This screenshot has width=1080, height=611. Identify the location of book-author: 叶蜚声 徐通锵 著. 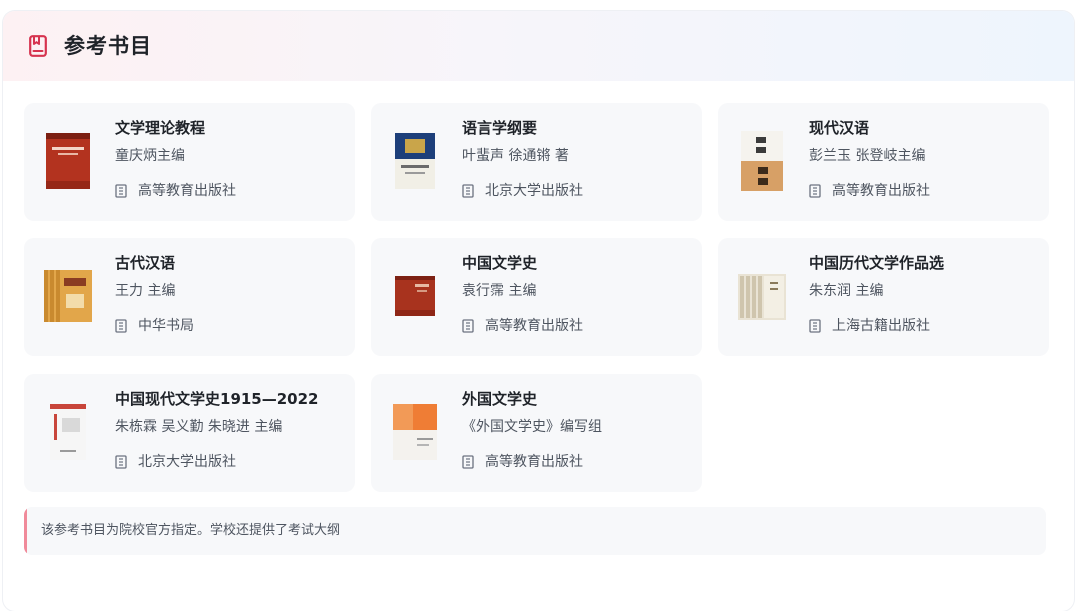
(515, 156).